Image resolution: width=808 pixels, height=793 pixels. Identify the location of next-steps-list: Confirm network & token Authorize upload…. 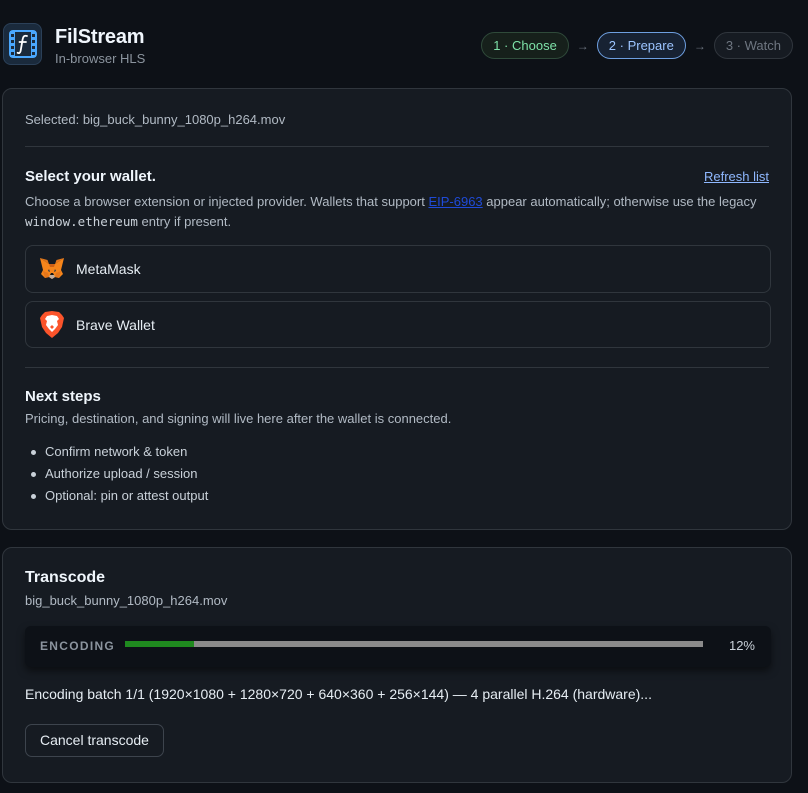
(116, 474).